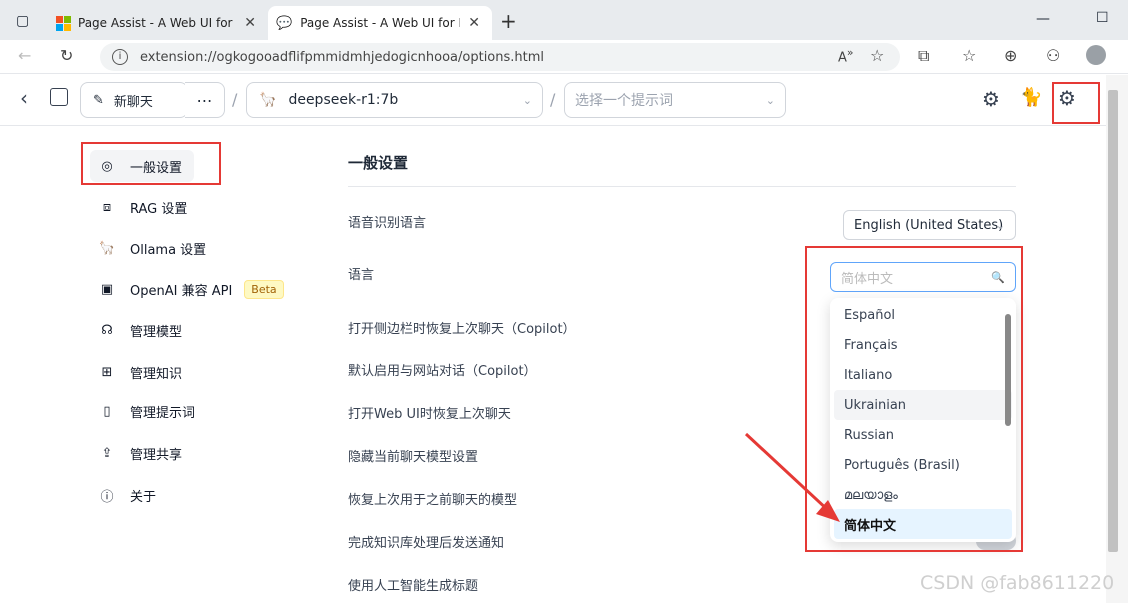 The width and height of the screenshot is (1128, 603). I want to click on new-chat-label: 新聊天, so click(133, 102).